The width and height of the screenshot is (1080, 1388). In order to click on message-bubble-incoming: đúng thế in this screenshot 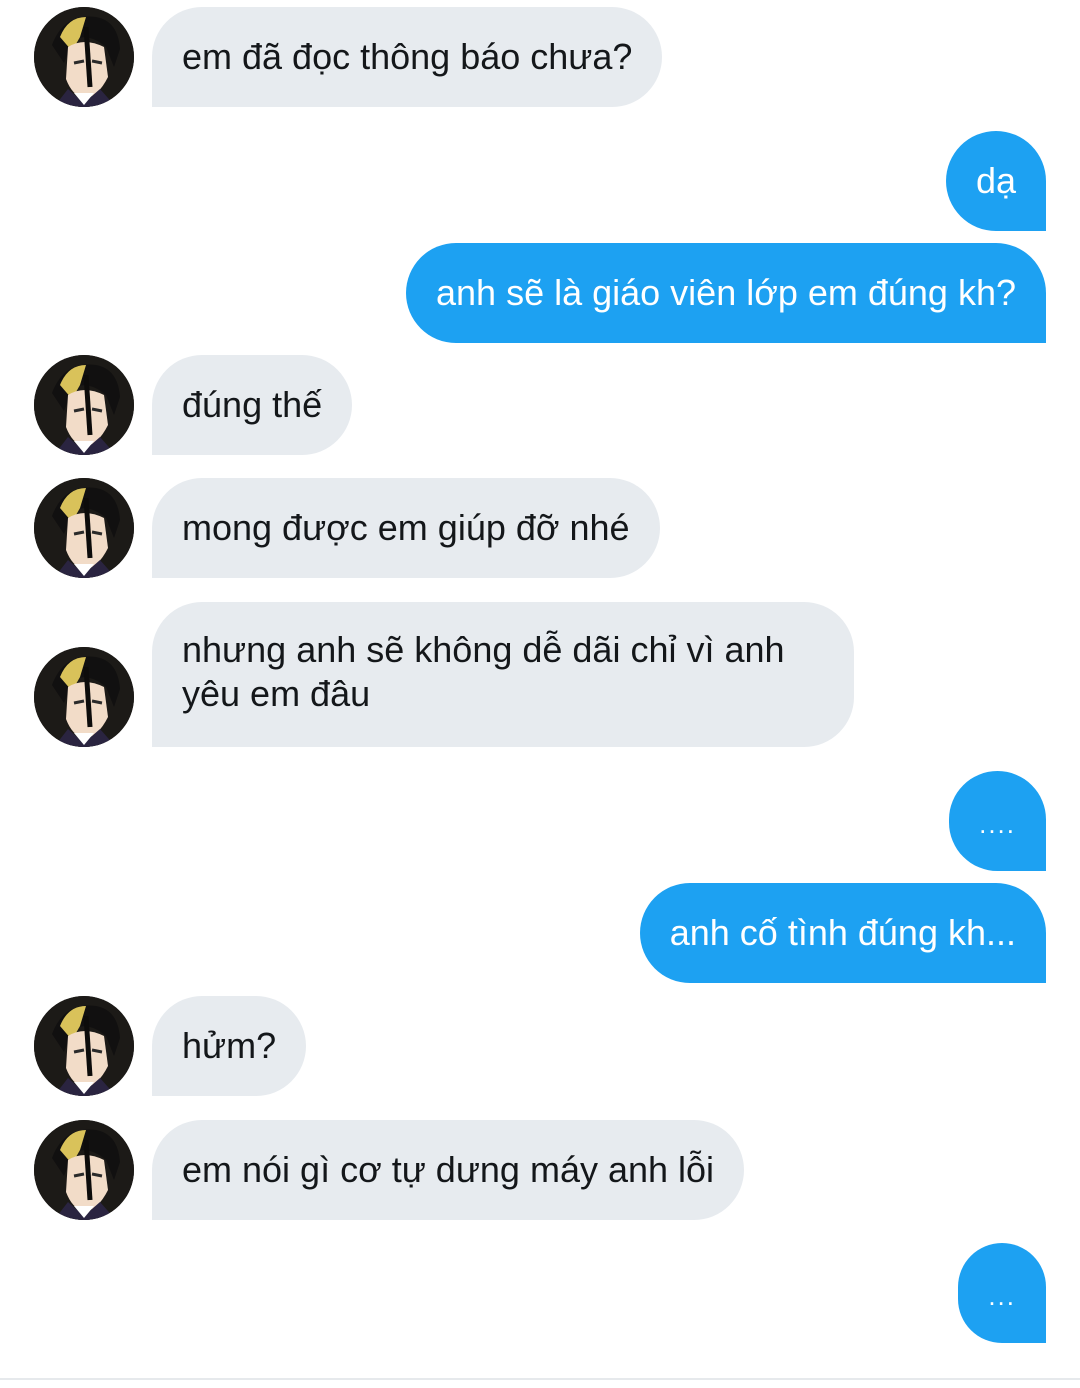, I will do `click(252, 405)`.